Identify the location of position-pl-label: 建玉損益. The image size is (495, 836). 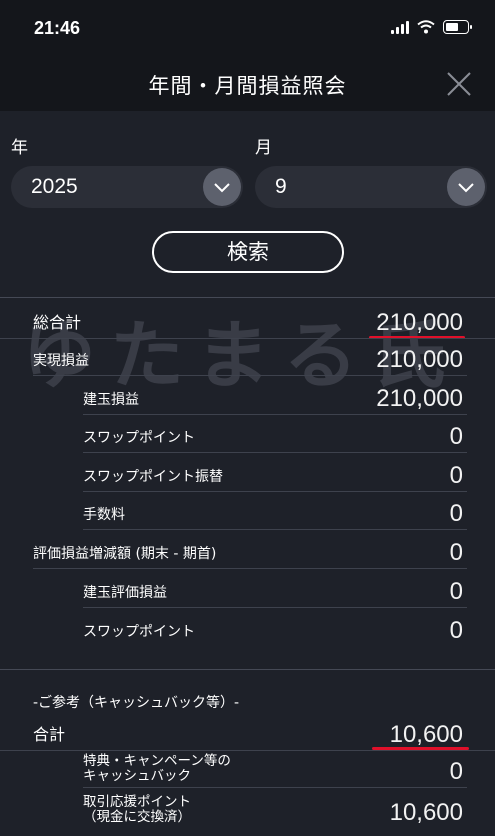
(111, 400).